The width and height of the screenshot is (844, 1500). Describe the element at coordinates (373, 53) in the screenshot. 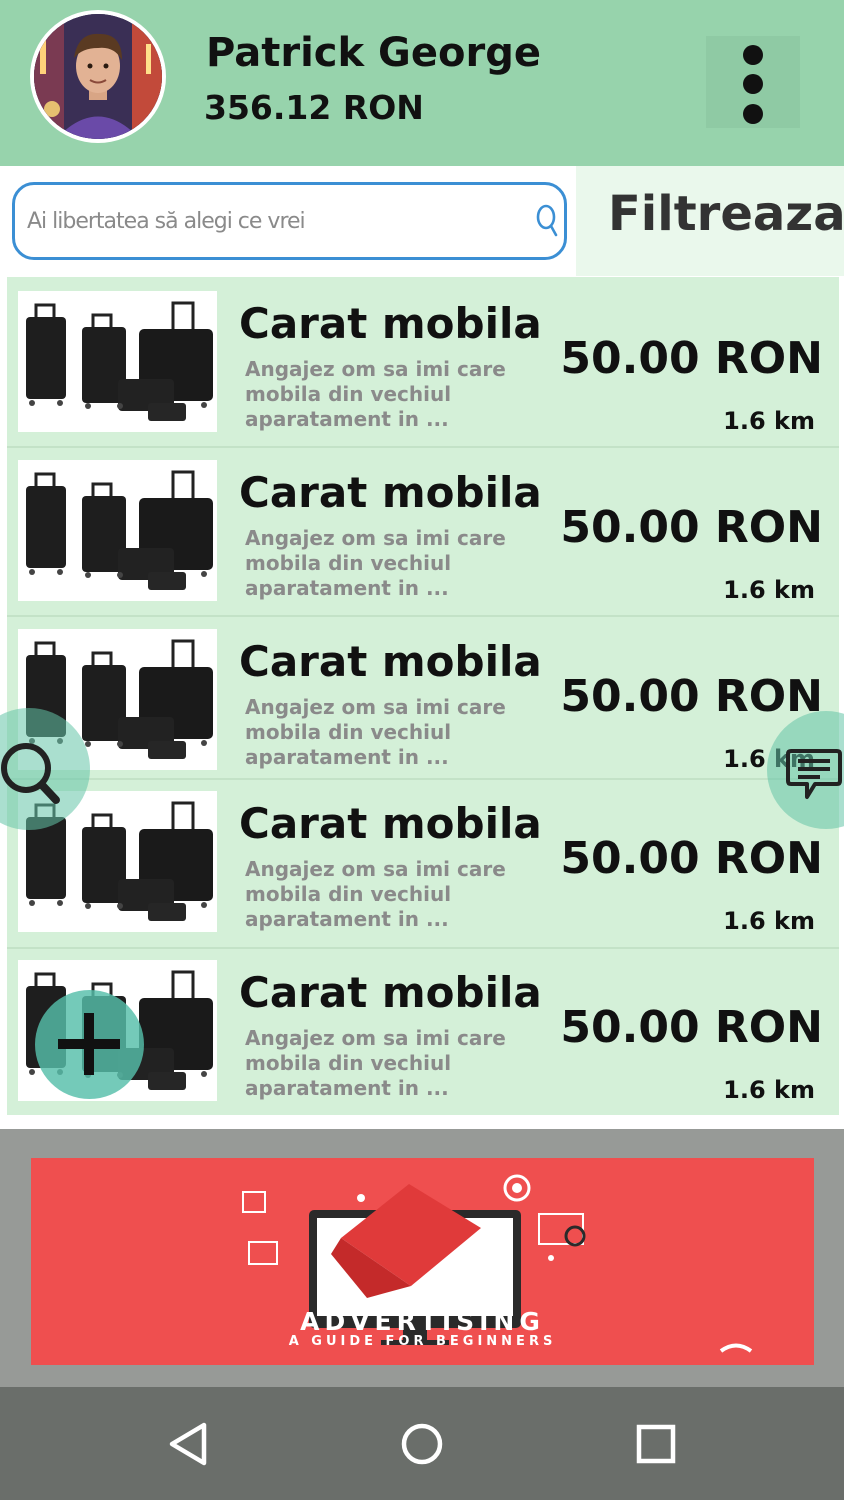

I see `user-name: Patrick George` at that location.